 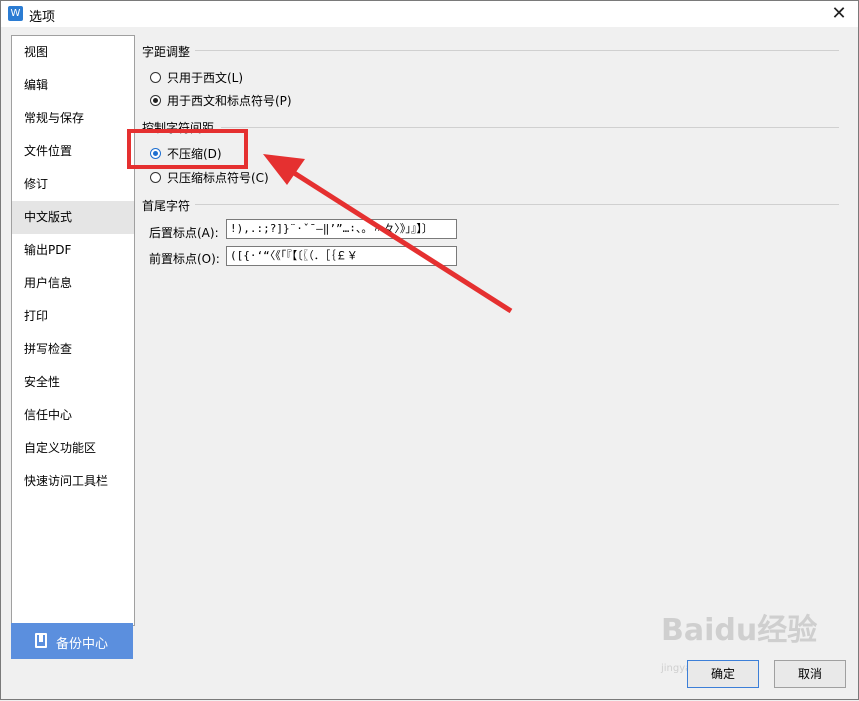 What do you see at coordinates (723, 674) in the screenshot?
I see `ok-button: 确定` at bounding box center [723, 674].